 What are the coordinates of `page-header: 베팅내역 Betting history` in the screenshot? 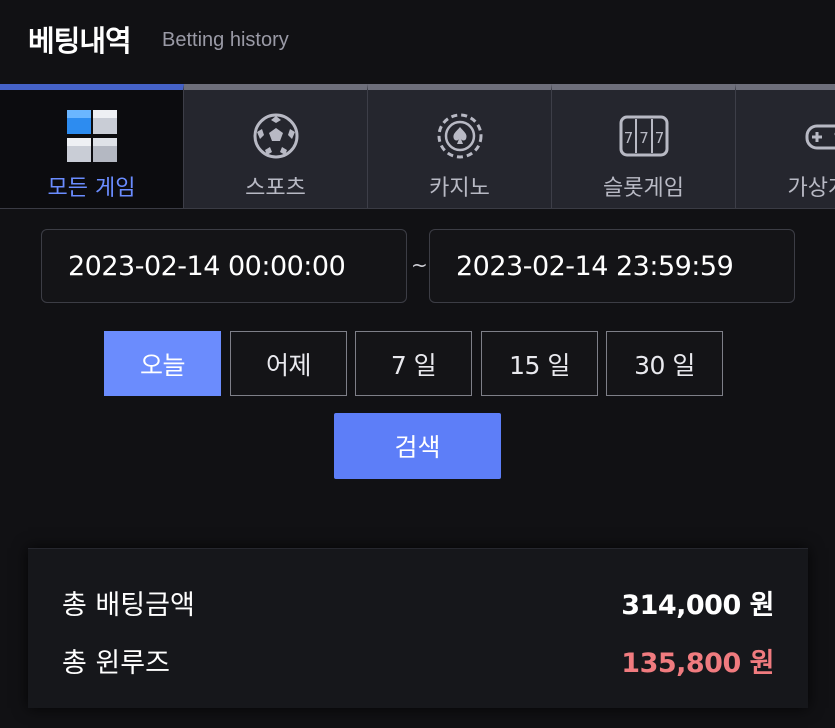 It's located at (417, 42).